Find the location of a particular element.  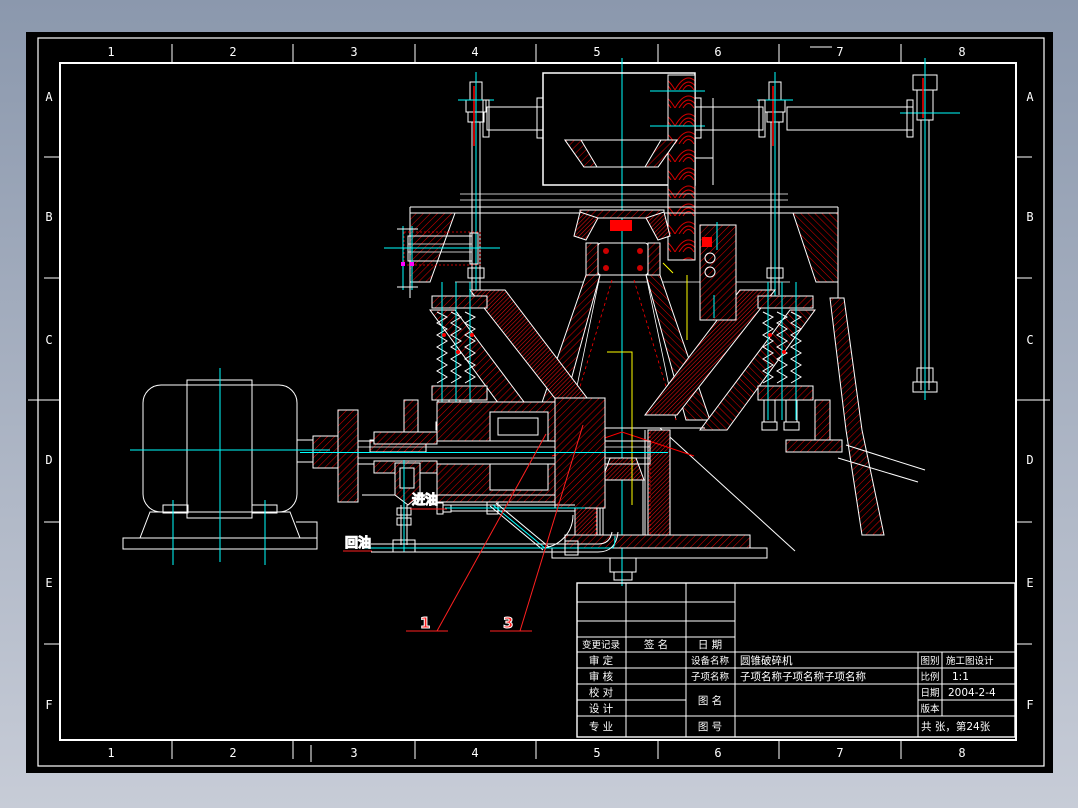

tb-scale: 1:1 is located at coordinates (960, 677).